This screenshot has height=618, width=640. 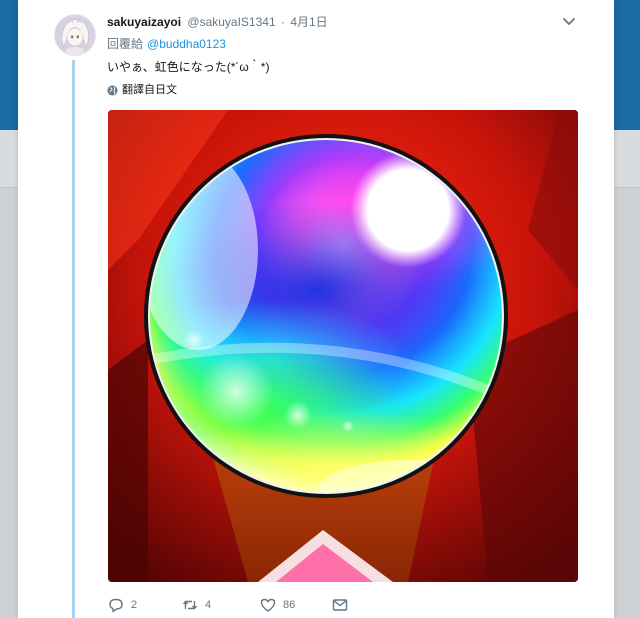 I want to click on retweet-icon, so click(x=190, y=605).